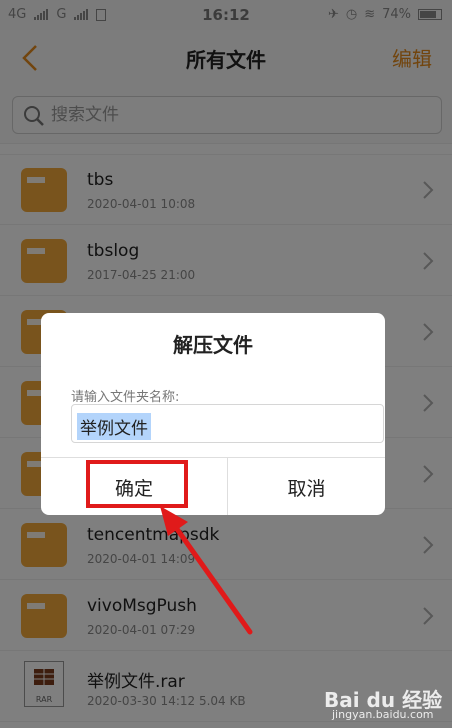 This screenshot has height=728, width=452. Describe the element at coordinates (213, 345) in the screenshot. I see `dialog-title: 解压文件` at that location.